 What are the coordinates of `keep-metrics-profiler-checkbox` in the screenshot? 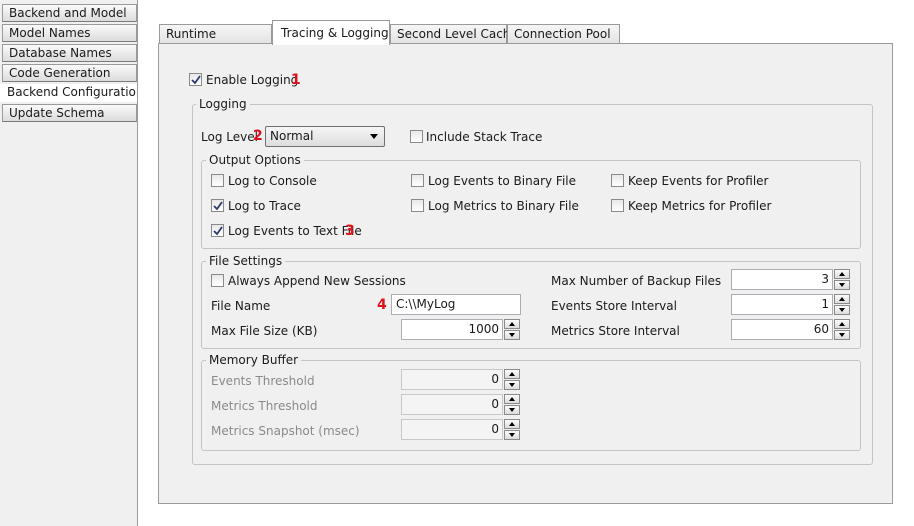 It's located at (617, 205).